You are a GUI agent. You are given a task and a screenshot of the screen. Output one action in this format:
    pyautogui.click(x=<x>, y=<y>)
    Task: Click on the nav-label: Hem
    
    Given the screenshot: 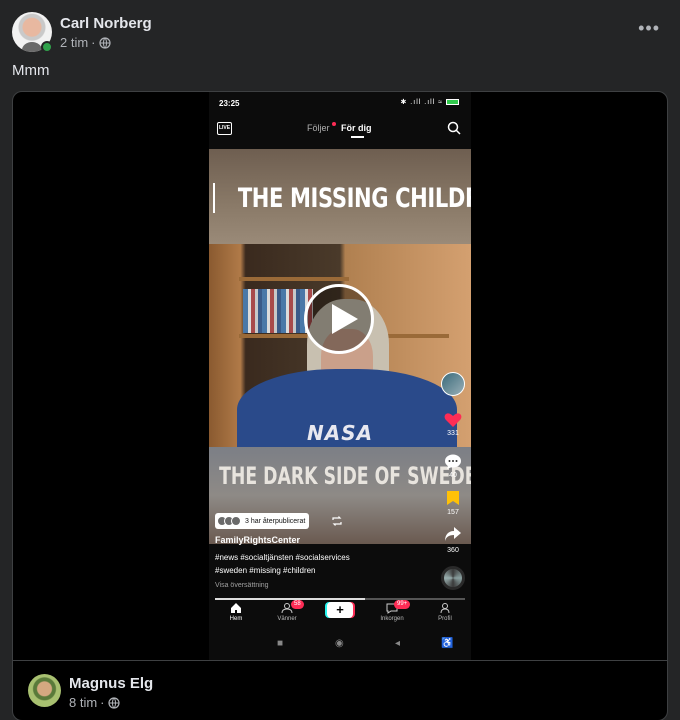 What is the action you would take?
    pyautogui.click(x=236, y=619)
    